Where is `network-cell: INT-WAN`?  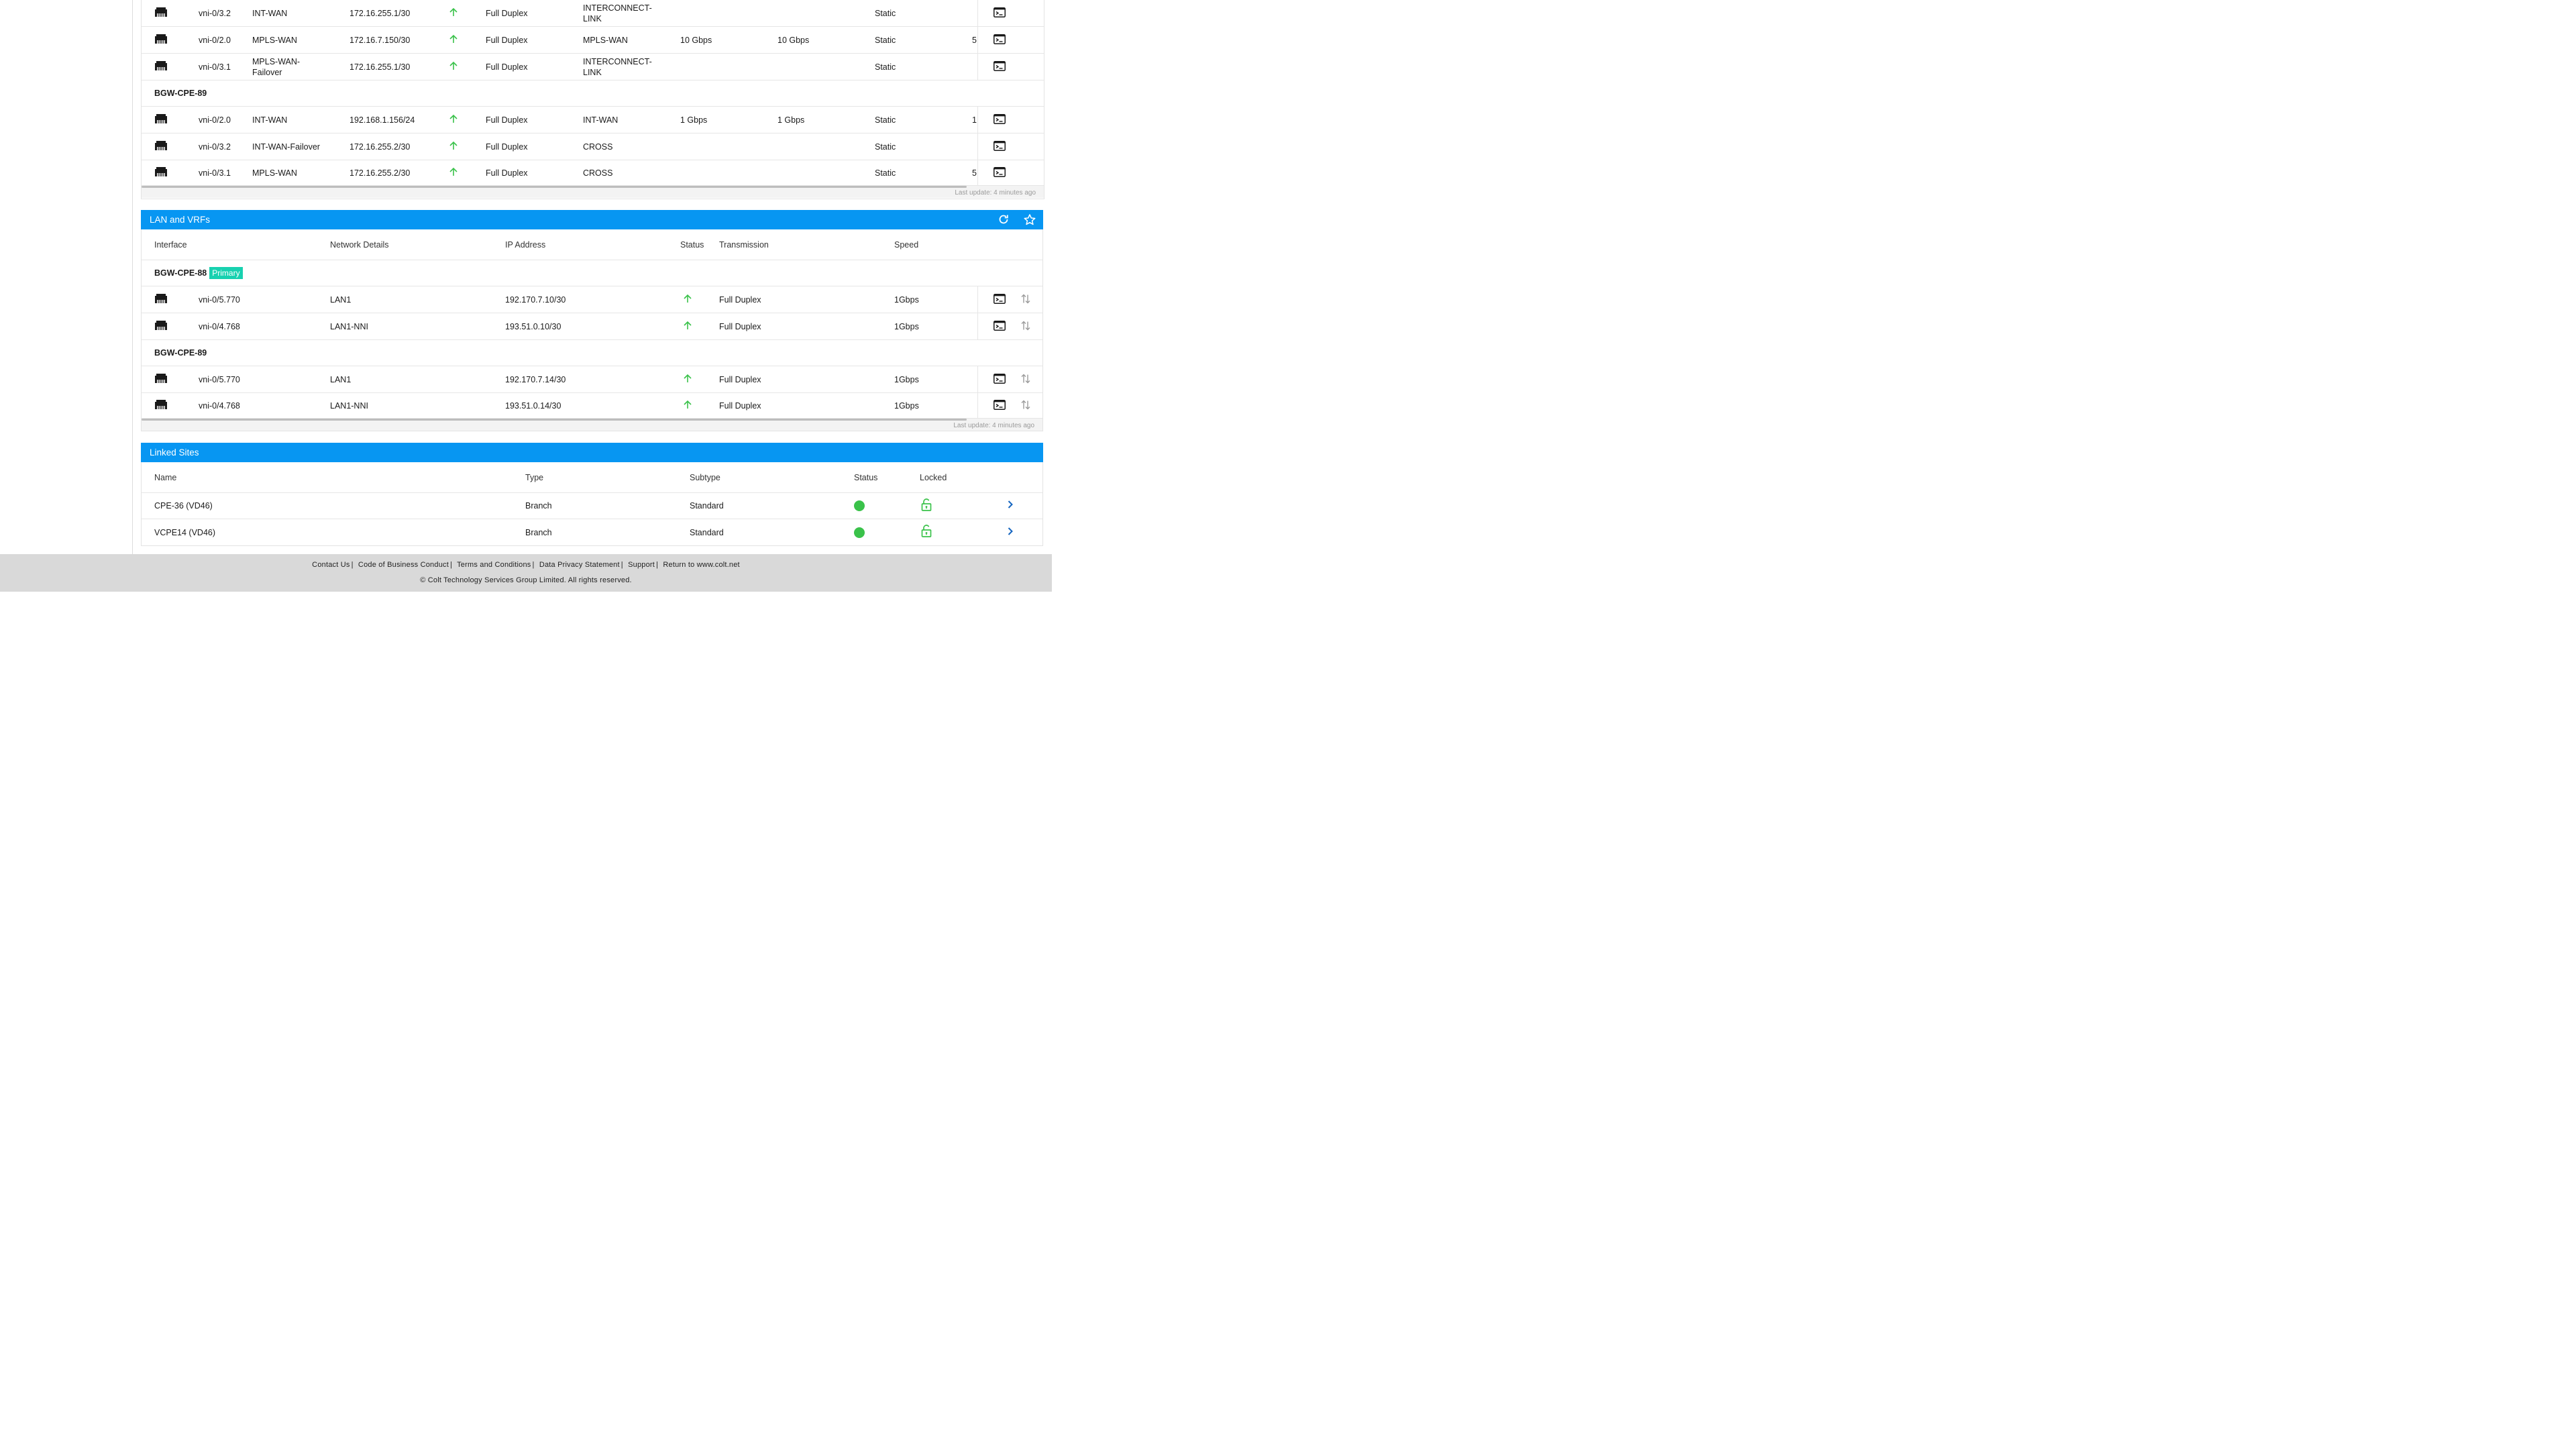 network-cell: INT-WAN is located at coordinates (270, 13).